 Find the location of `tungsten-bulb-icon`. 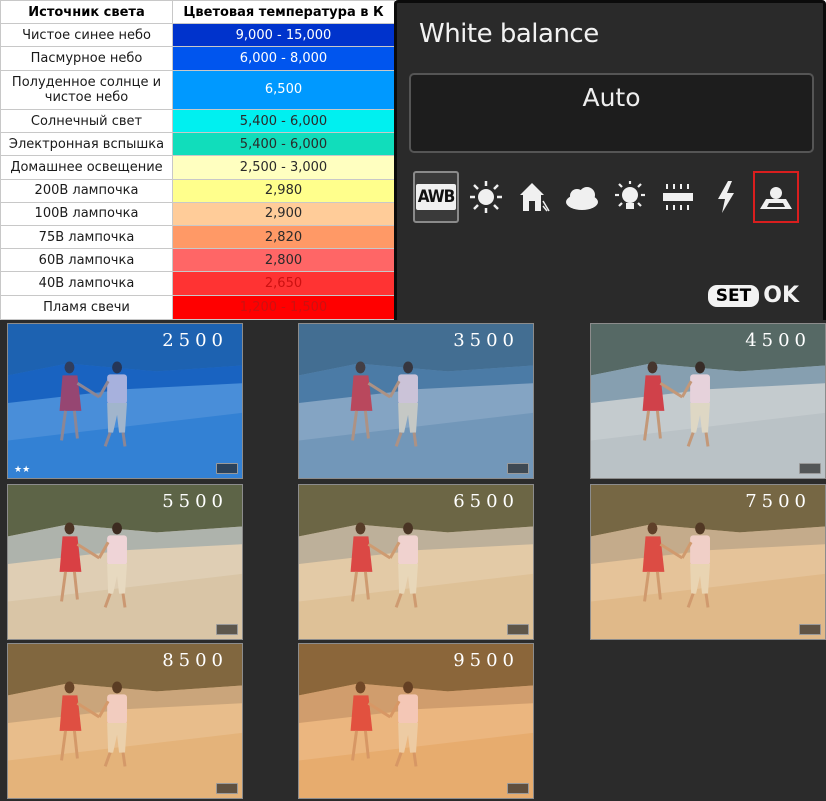

tungsten-bulb-icon is located at coordinates (630, 197).